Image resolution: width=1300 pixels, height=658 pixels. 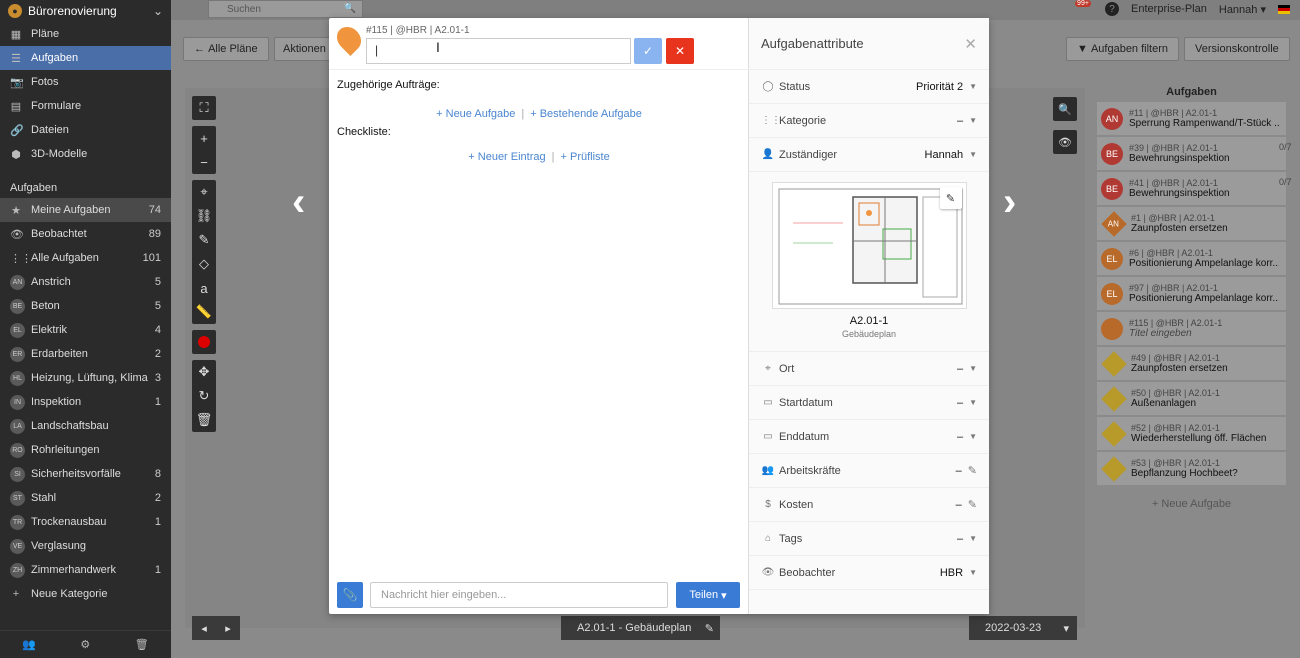 I want to click on category-item: SI Sicherheitsvorfälle 8, so click(x=85, y=474).